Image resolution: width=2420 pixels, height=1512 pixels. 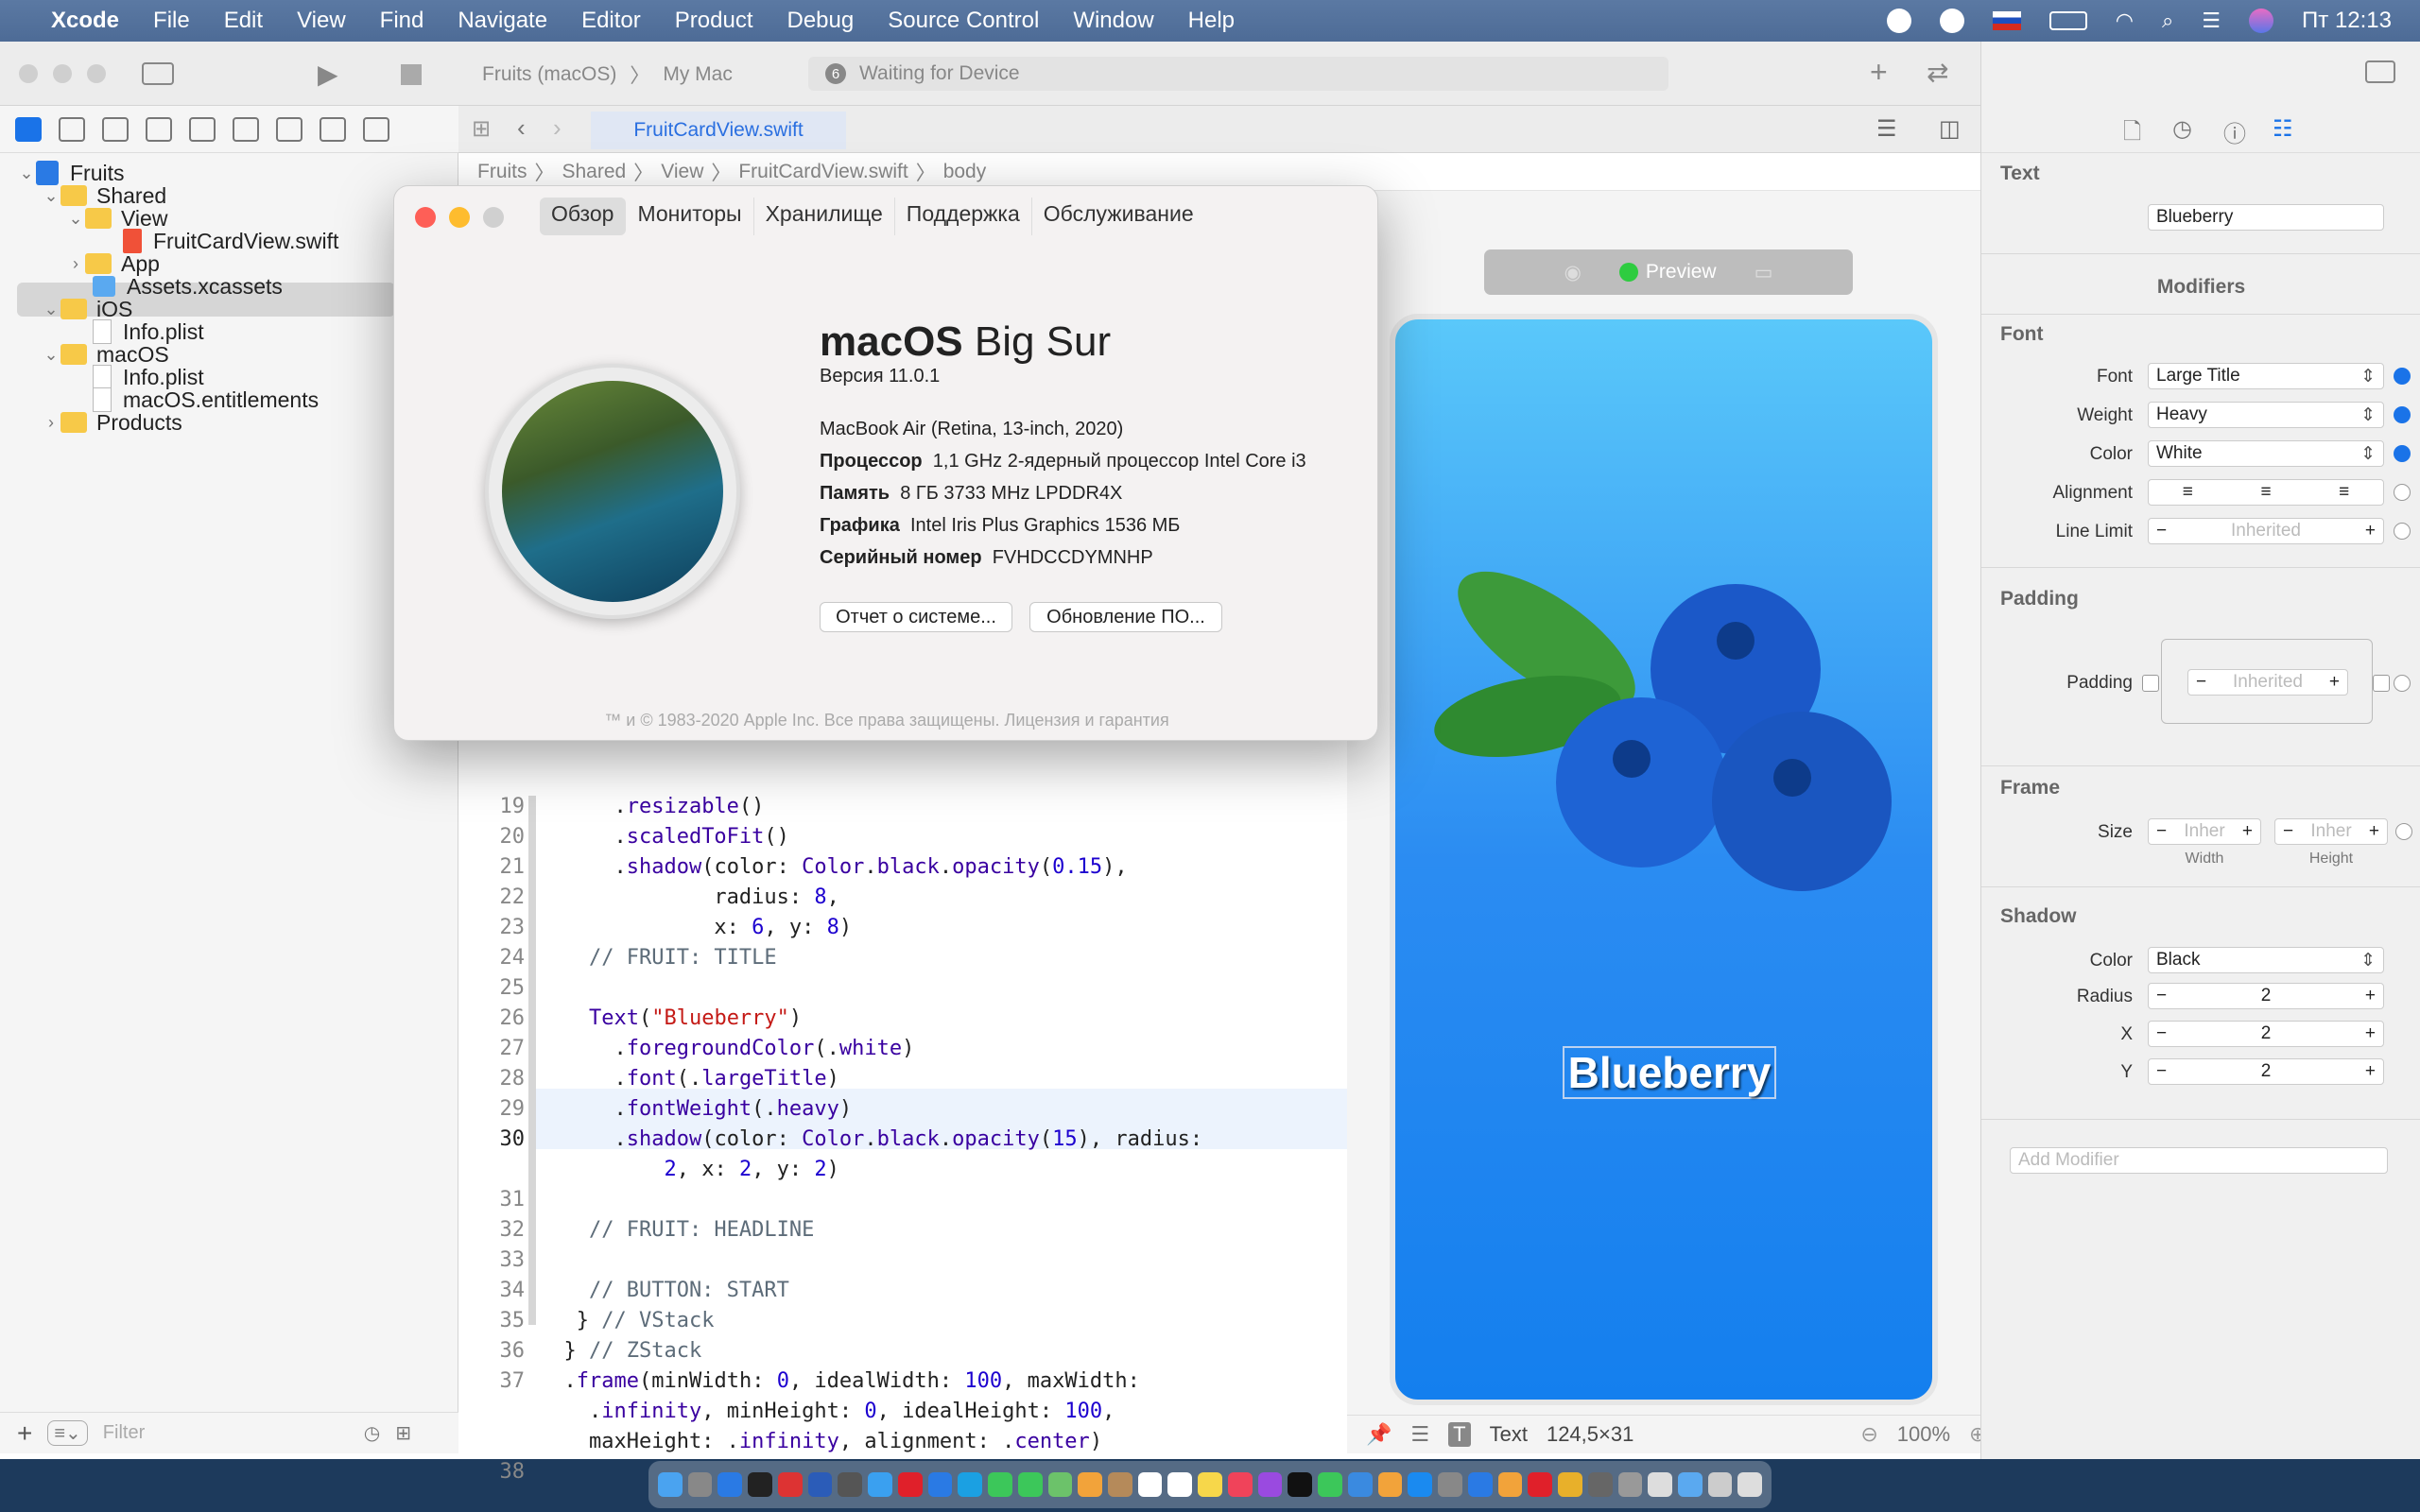 I want to click on notes-icon, so click(x=1210, y=1484).